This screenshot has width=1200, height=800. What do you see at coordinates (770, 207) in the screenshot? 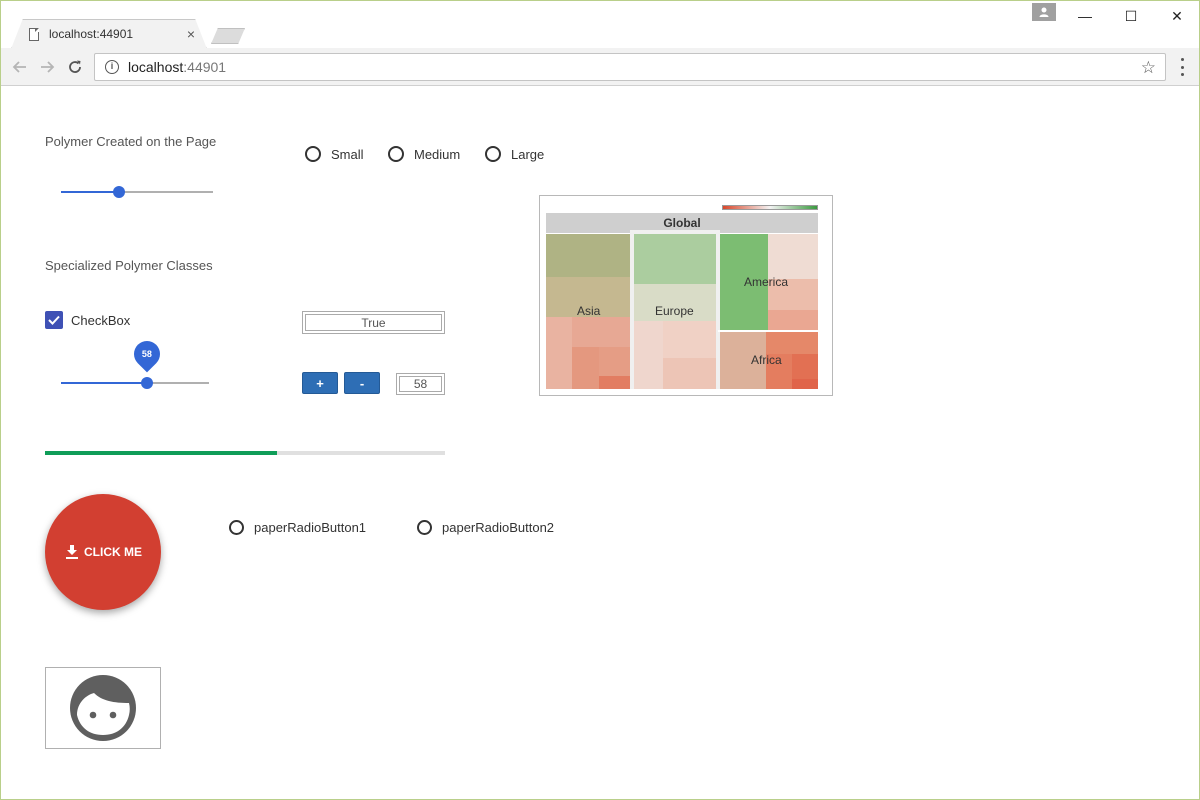
I see `treemap-color-legend` at bounding box center [770, 207].